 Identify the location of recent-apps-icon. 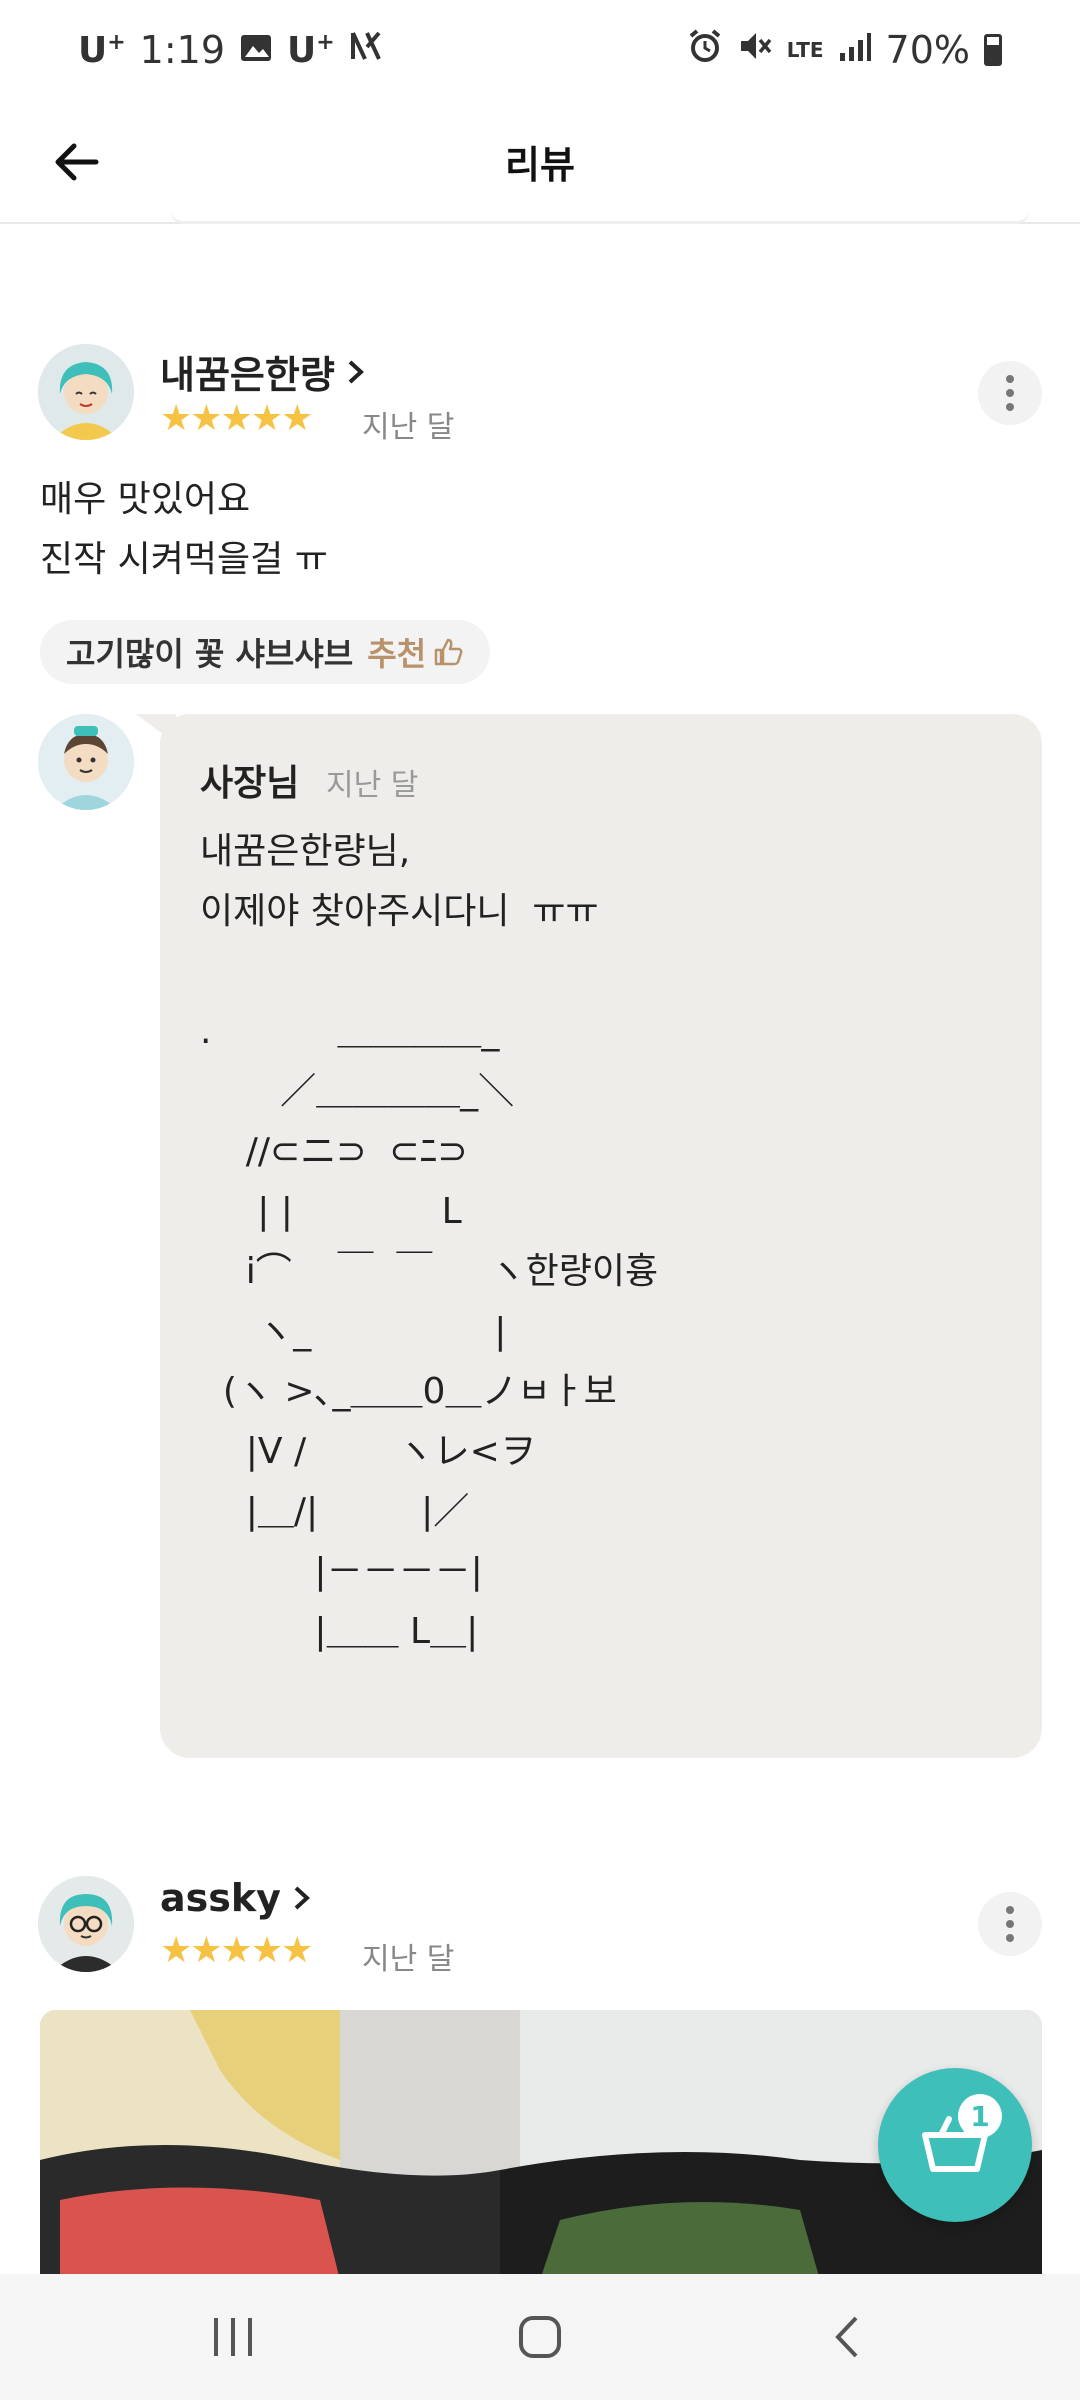
(233, 2337).